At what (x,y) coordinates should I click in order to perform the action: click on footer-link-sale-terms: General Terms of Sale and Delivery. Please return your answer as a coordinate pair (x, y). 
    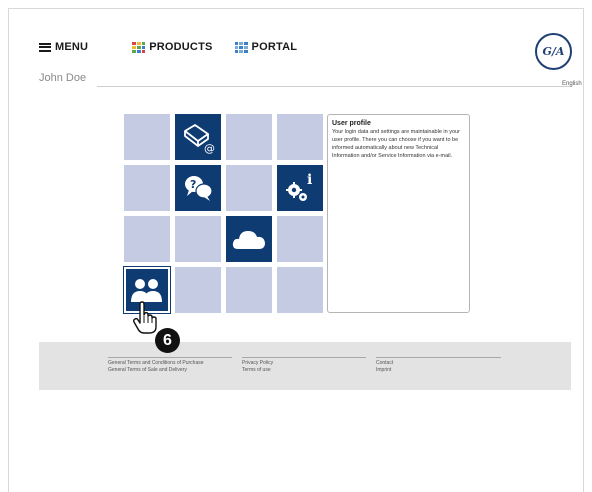
    Looking at the image, I should click on (170, 370).